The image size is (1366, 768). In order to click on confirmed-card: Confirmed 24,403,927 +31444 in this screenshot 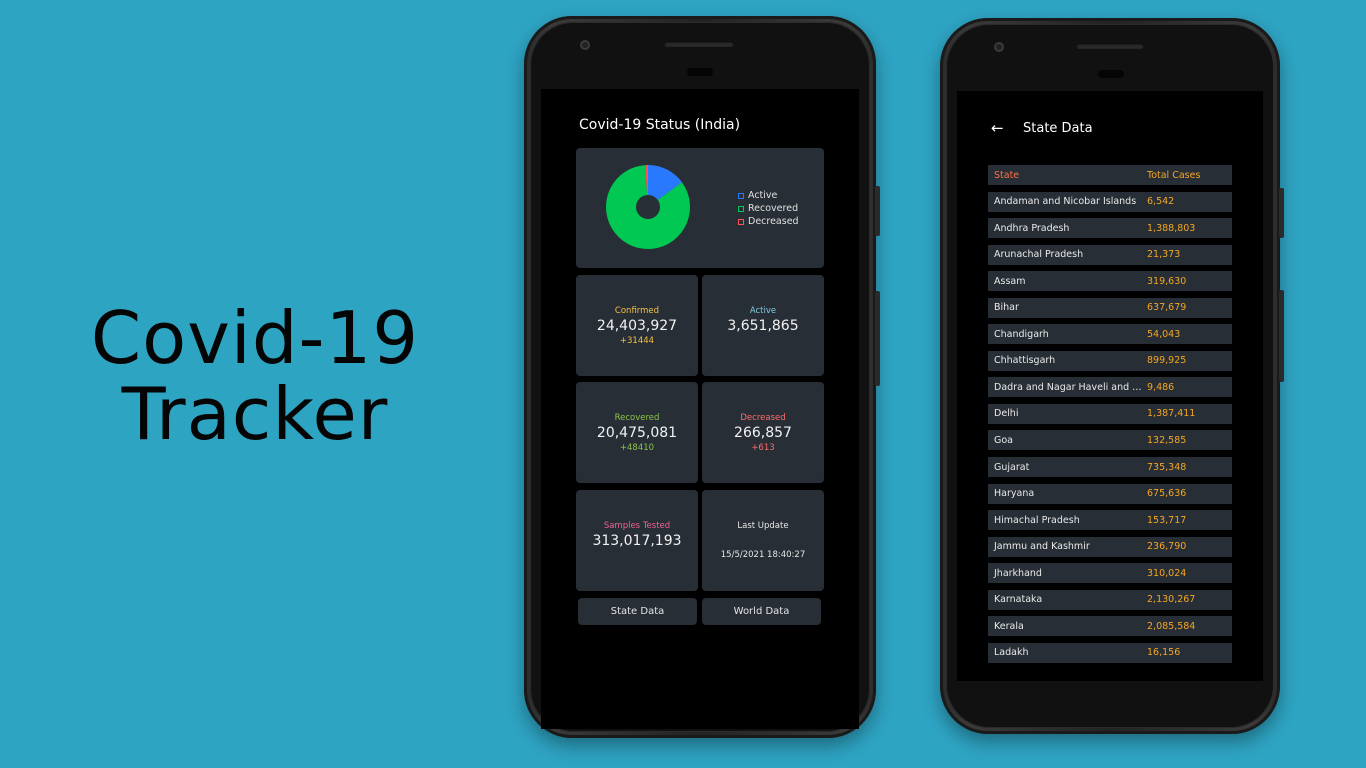, I will do `click(637, 325)`.